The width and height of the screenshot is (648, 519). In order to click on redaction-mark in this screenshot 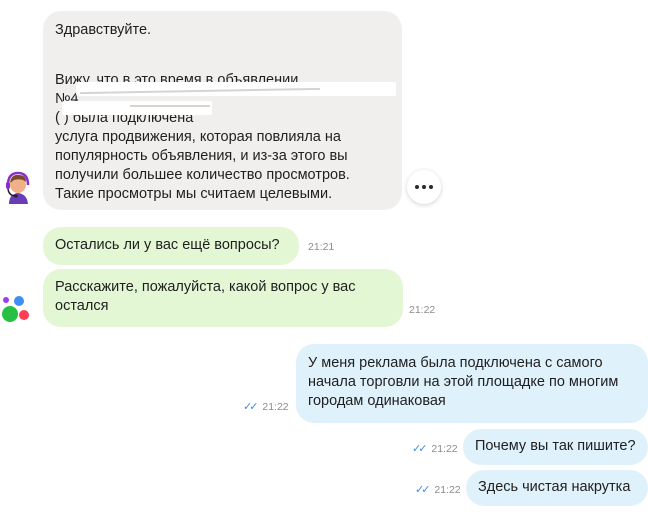, I will do `click(137, 108)`.